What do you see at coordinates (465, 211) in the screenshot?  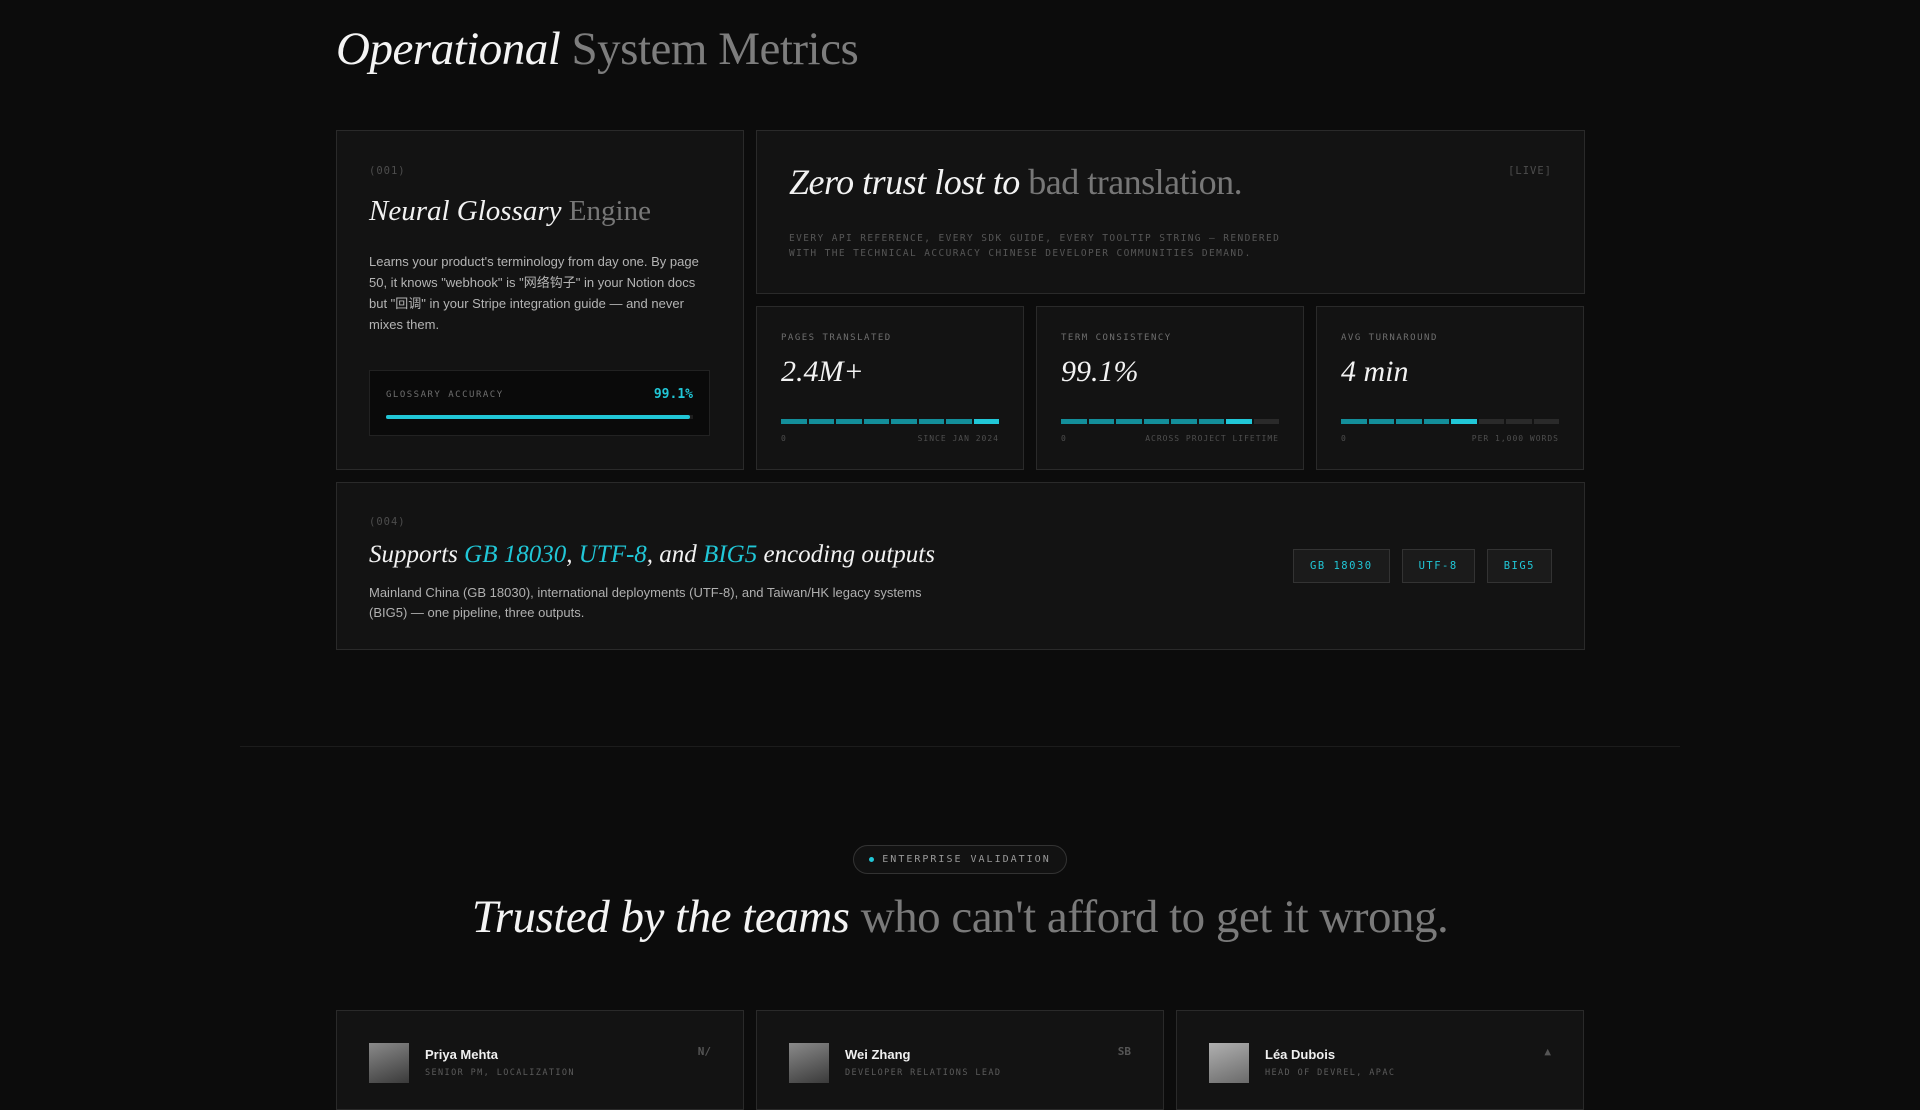 I see `glossary-title-emphasis: Neural Glossary` at bounding box center [465, 211].